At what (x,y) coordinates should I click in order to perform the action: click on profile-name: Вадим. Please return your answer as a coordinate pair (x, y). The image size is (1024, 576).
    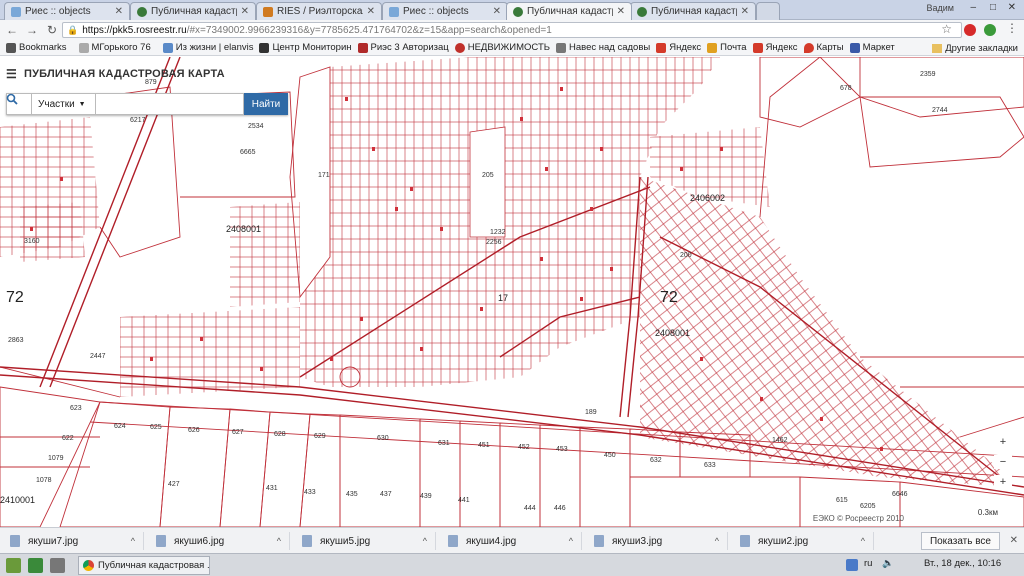
    Looking at the image, I should click on (940, 8).